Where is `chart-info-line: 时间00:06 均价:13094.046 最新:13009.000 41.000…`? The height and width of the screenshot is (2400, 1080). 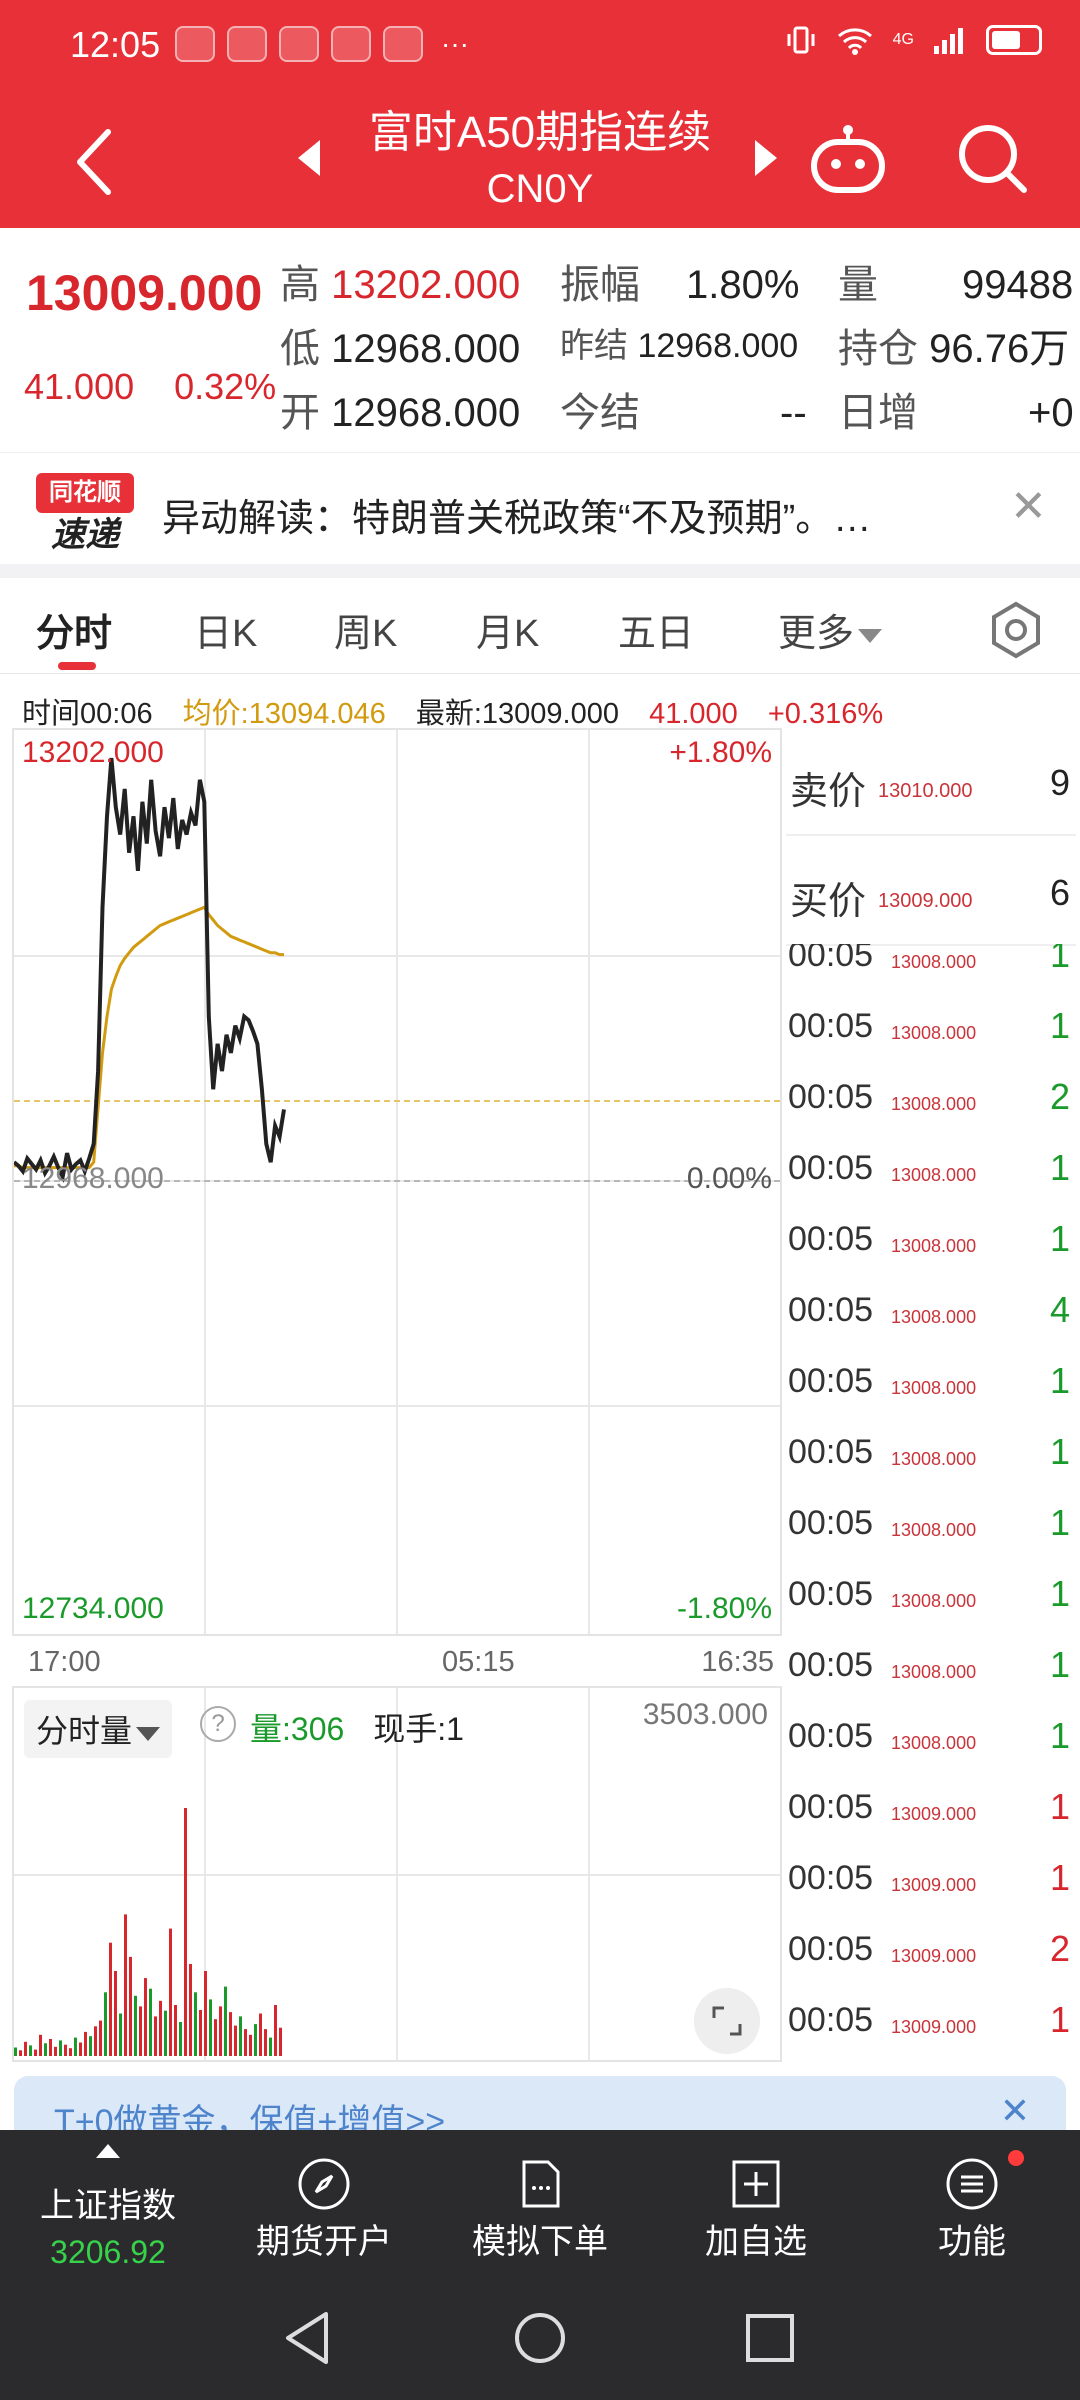 chart-info-line: 时间00:06 均价:13094.046 最新:13009.000 41.000… is located at coordinates (463, 711).